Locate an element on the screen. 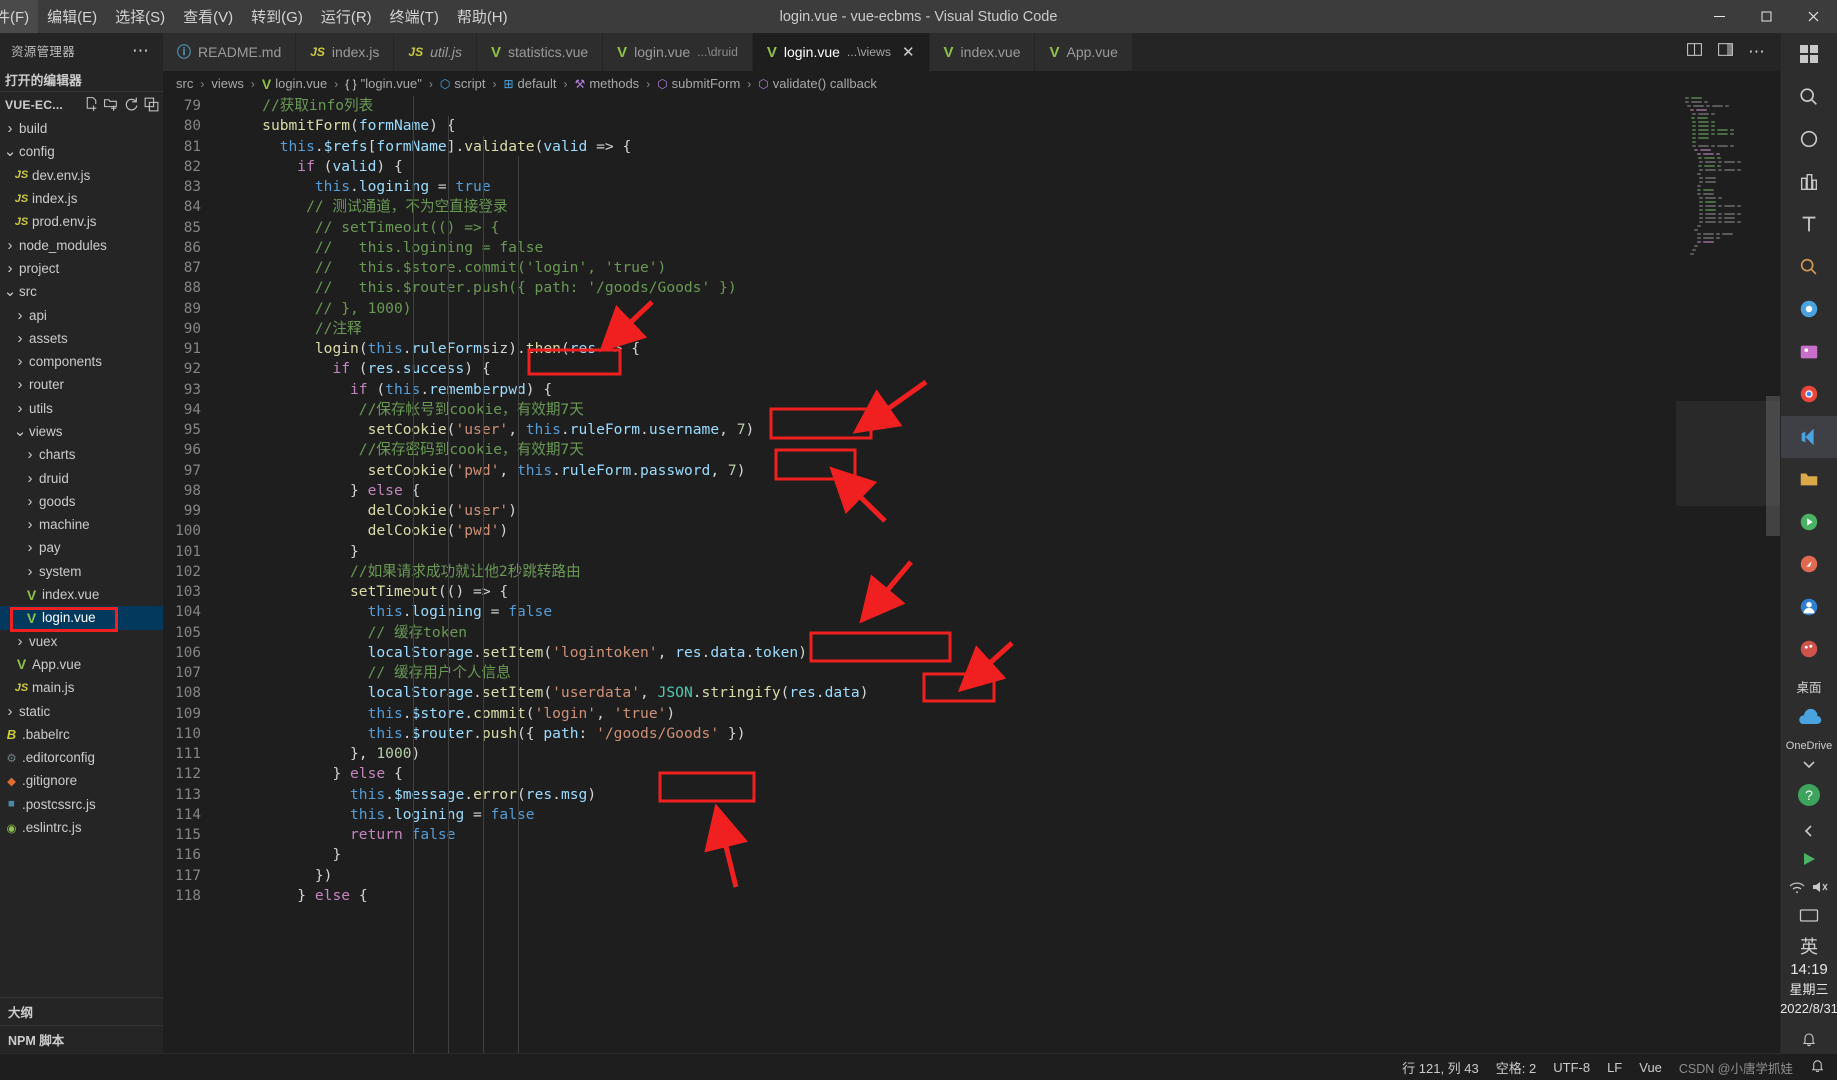  search-icon is located at coordinates (1809, 97).